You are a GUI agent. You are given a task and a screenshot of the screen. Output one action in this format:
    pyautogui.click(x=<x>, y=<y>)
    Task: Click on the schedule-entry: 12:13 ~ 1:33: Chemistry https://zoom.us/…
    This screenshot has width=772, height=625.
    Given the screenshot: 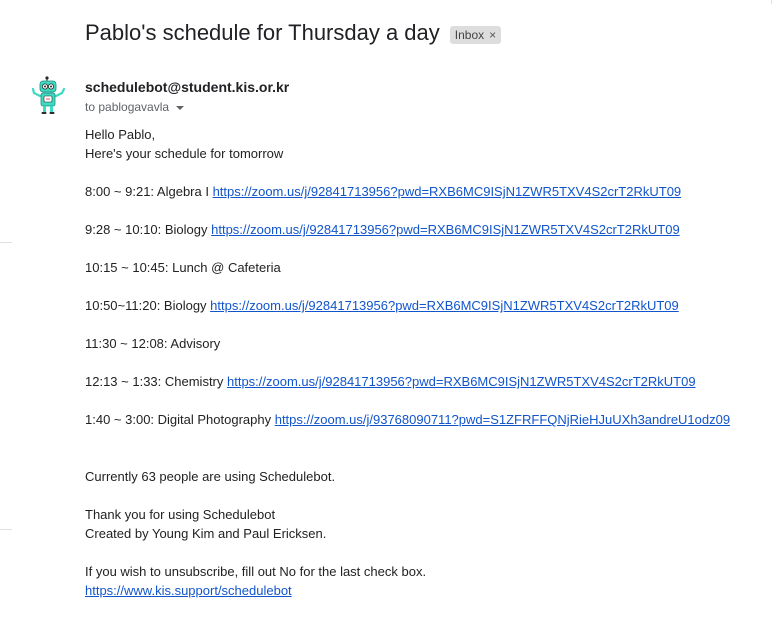 What is the action you would take?
    pyautogui.click(x=425, y=381)
    